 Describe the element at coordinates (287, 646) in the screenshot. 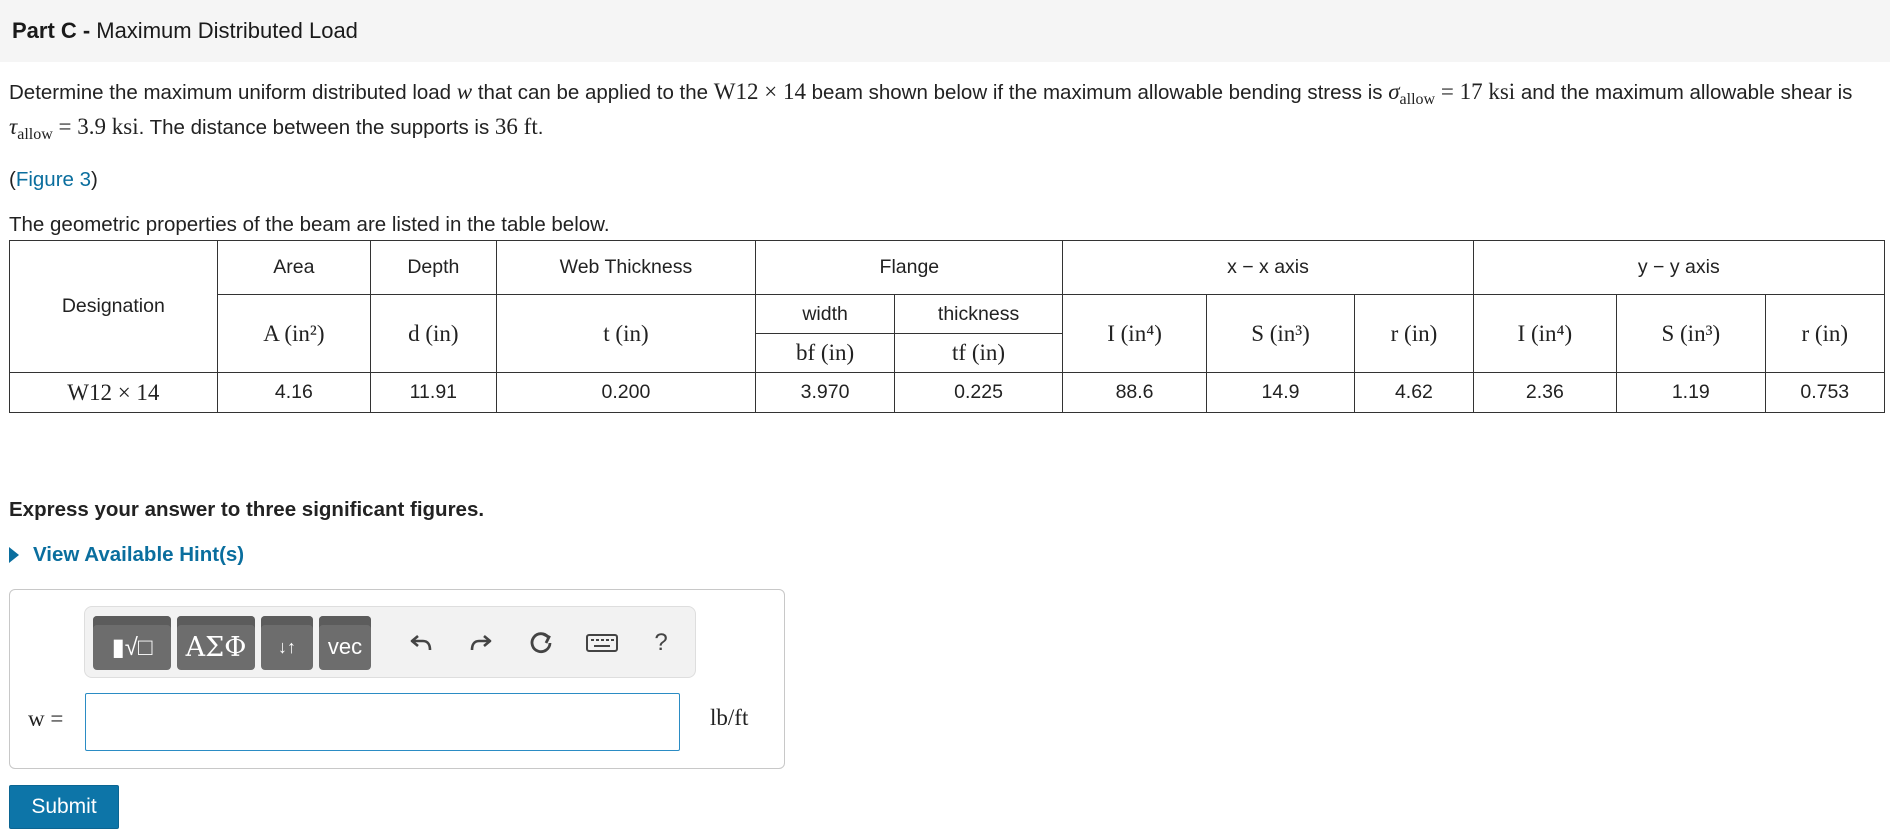

I see `arrows-icon: ↓↑` at that location.